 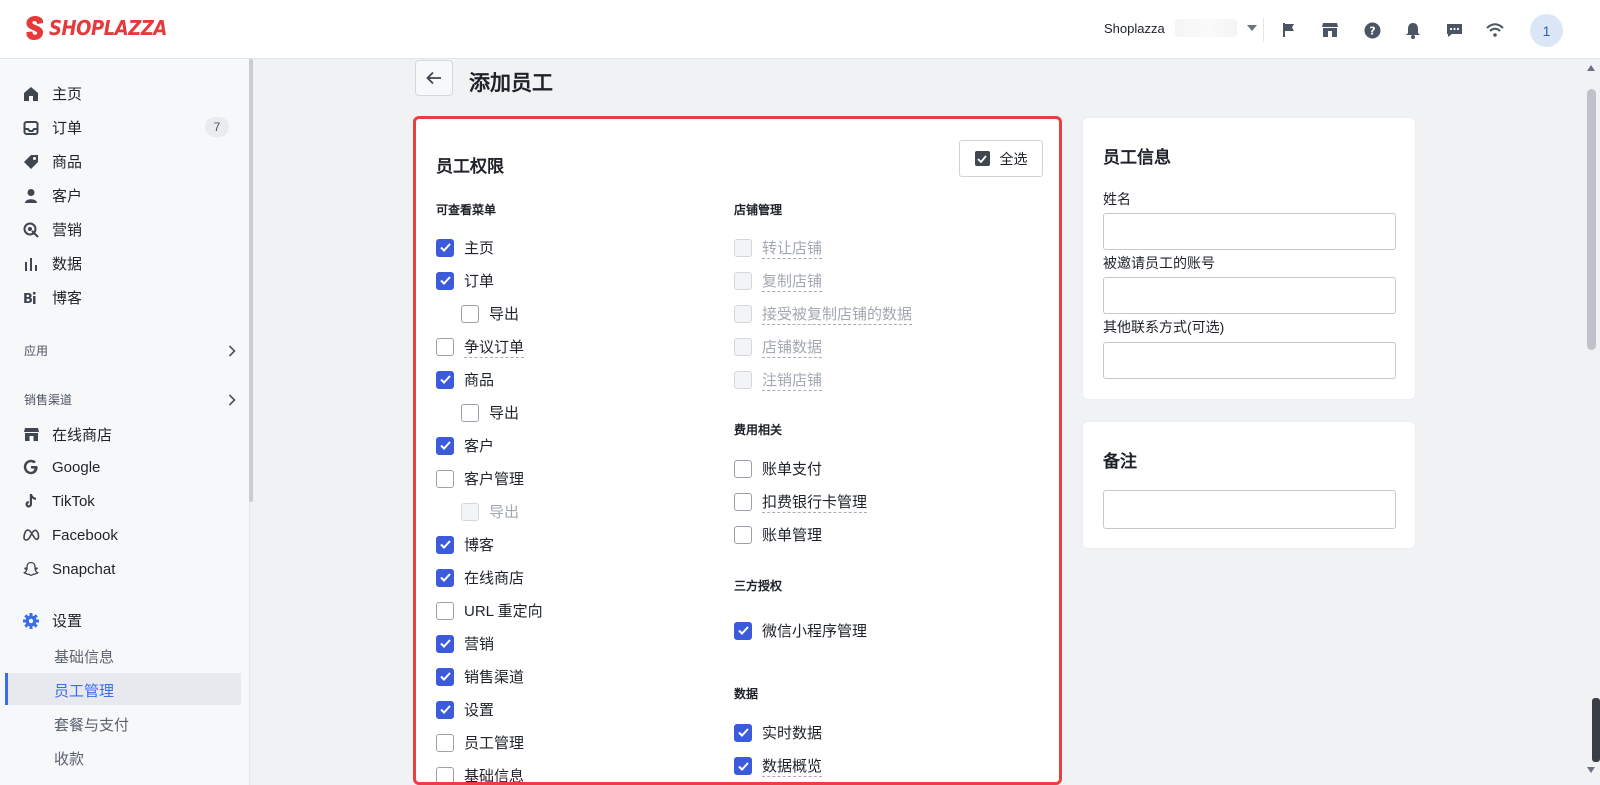 I want to click on wifi-icon, so click(x=1495, y=30).